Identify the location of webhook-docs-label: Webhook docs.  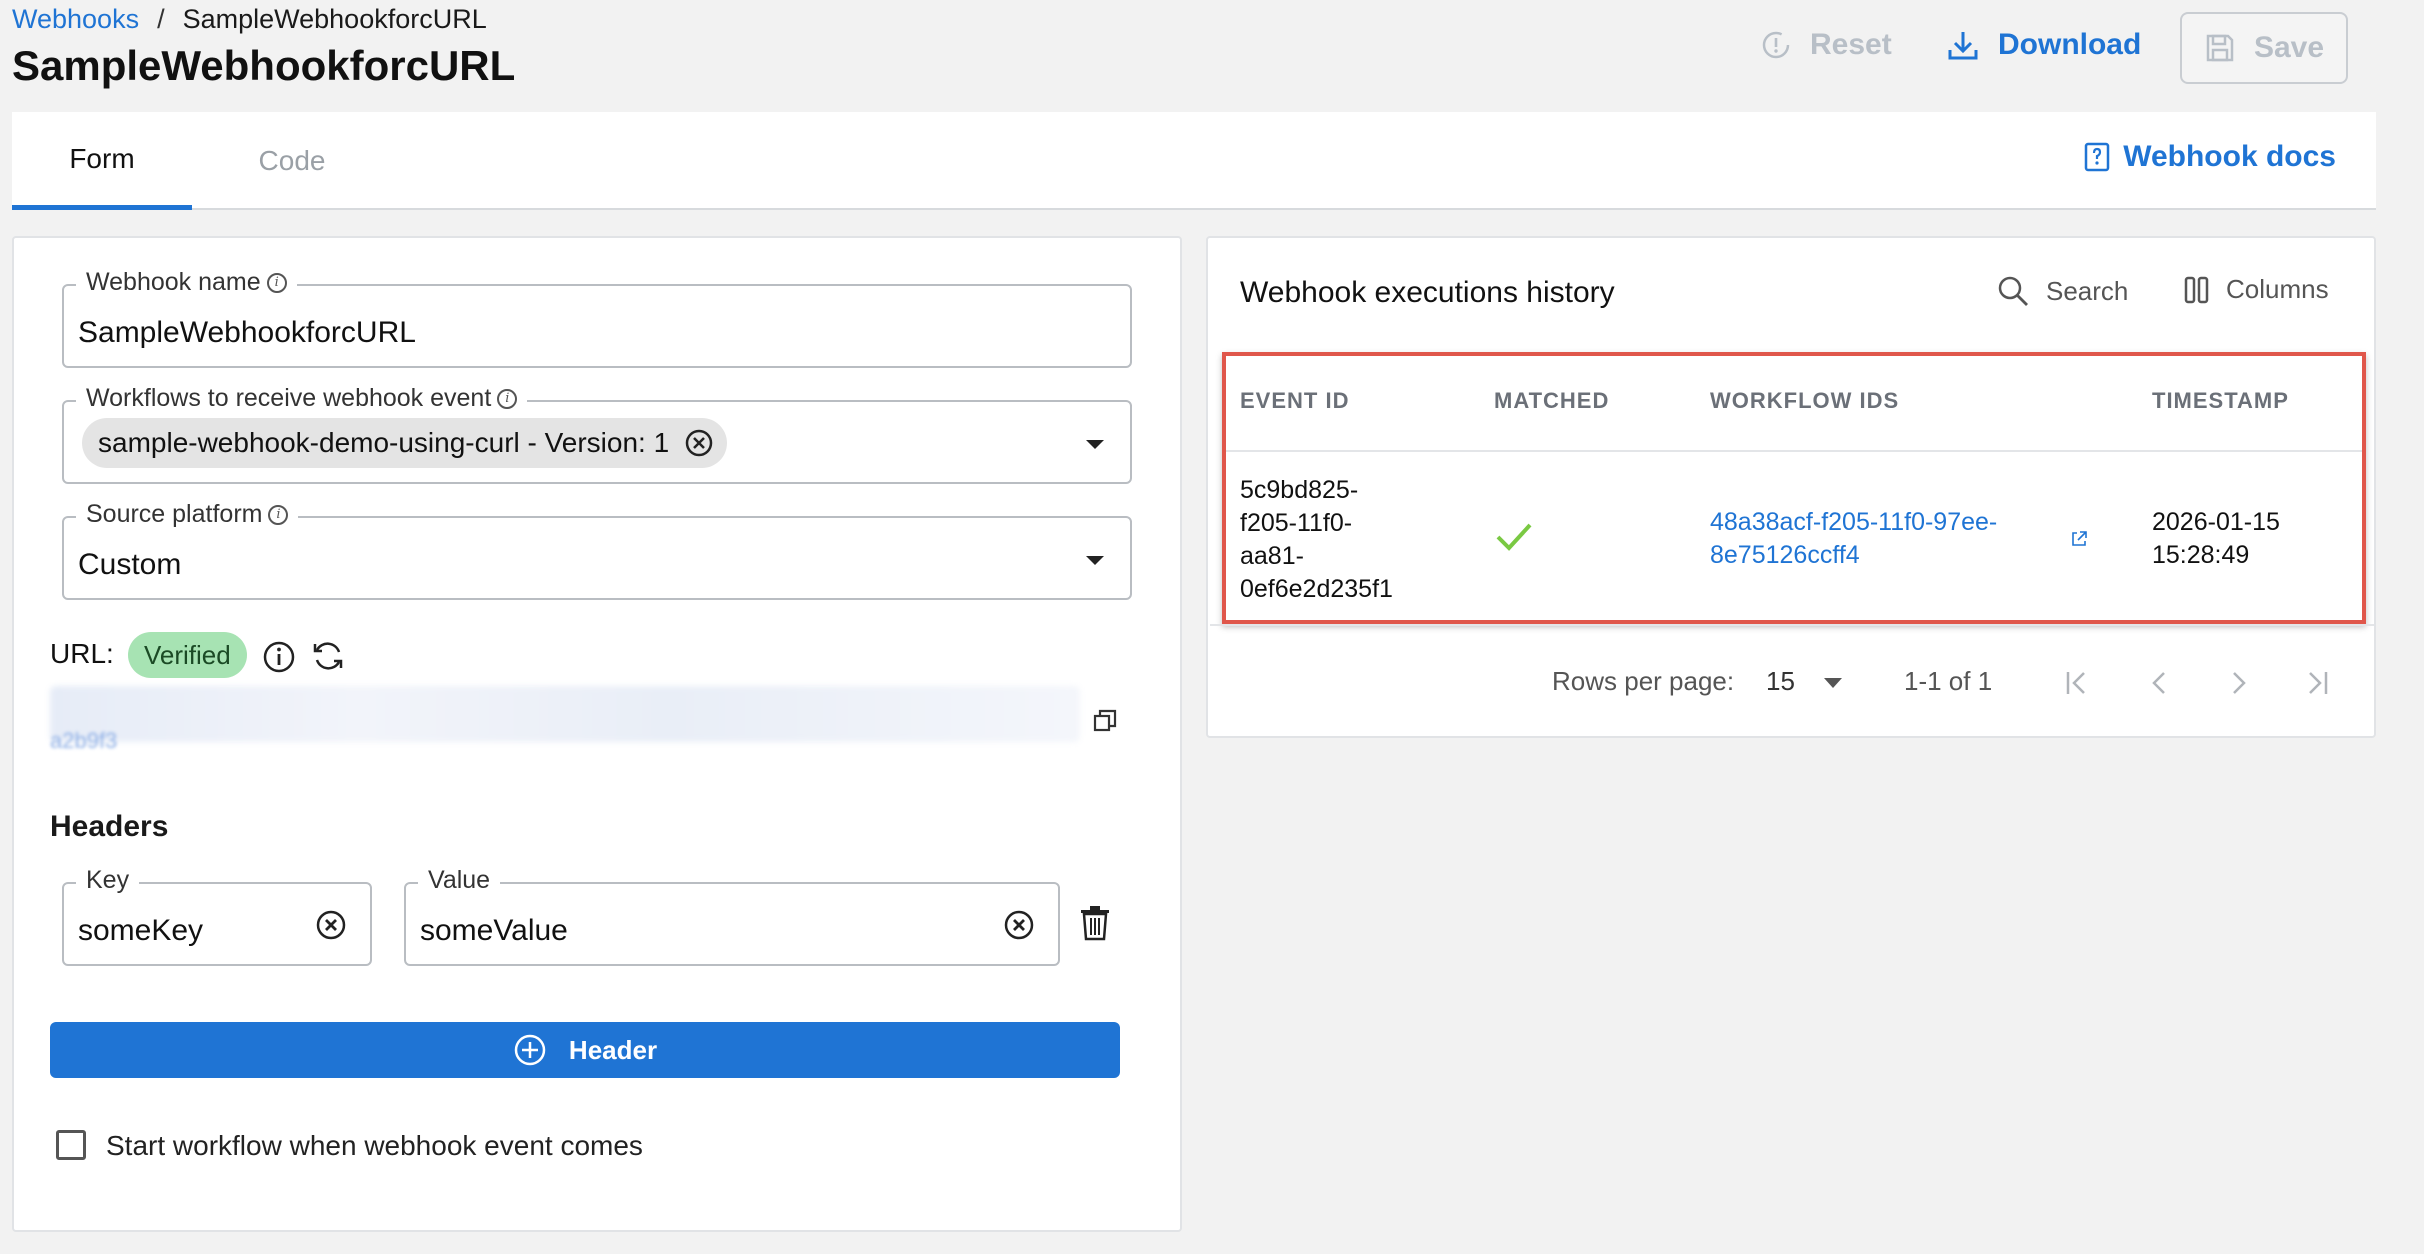
(2229, 156).